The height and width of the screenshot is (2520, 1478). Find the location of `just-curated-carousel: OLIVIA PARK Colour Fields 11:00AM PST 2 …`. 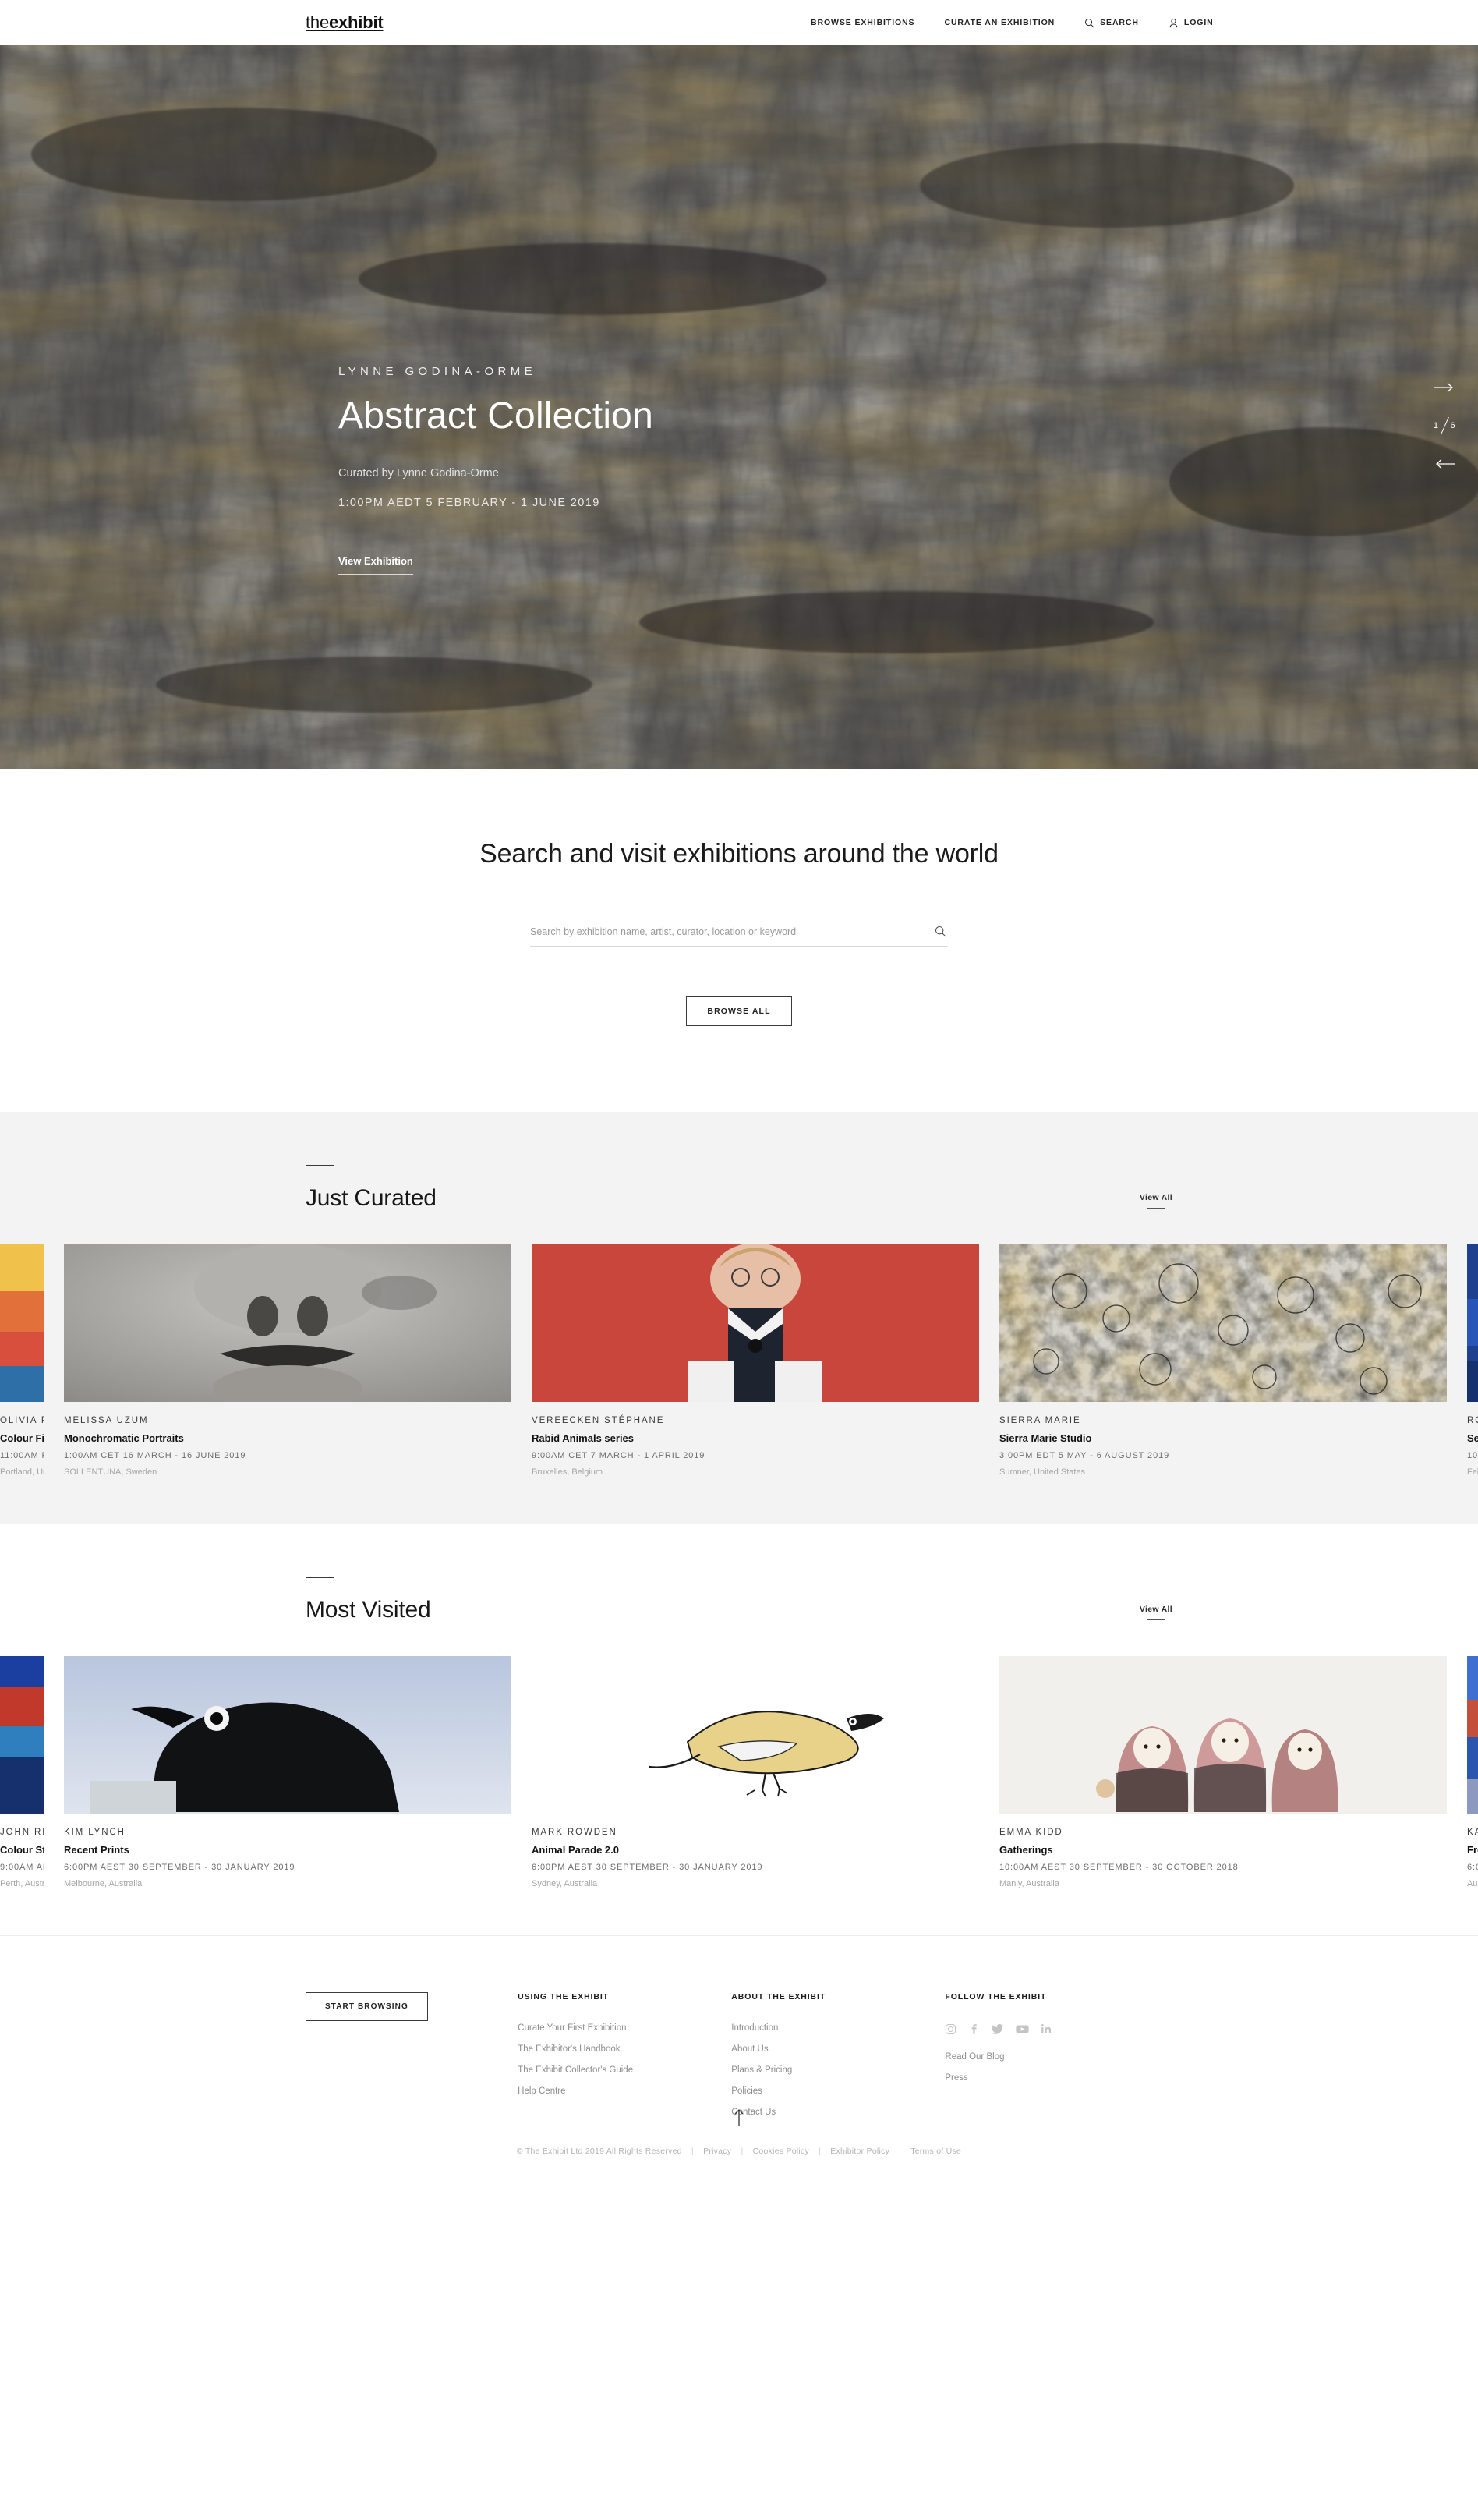

just-curated-carousel: OLIVIA PARK Colour Fields 11:00AM PST 2 … is located at coordinates (739, 1361).